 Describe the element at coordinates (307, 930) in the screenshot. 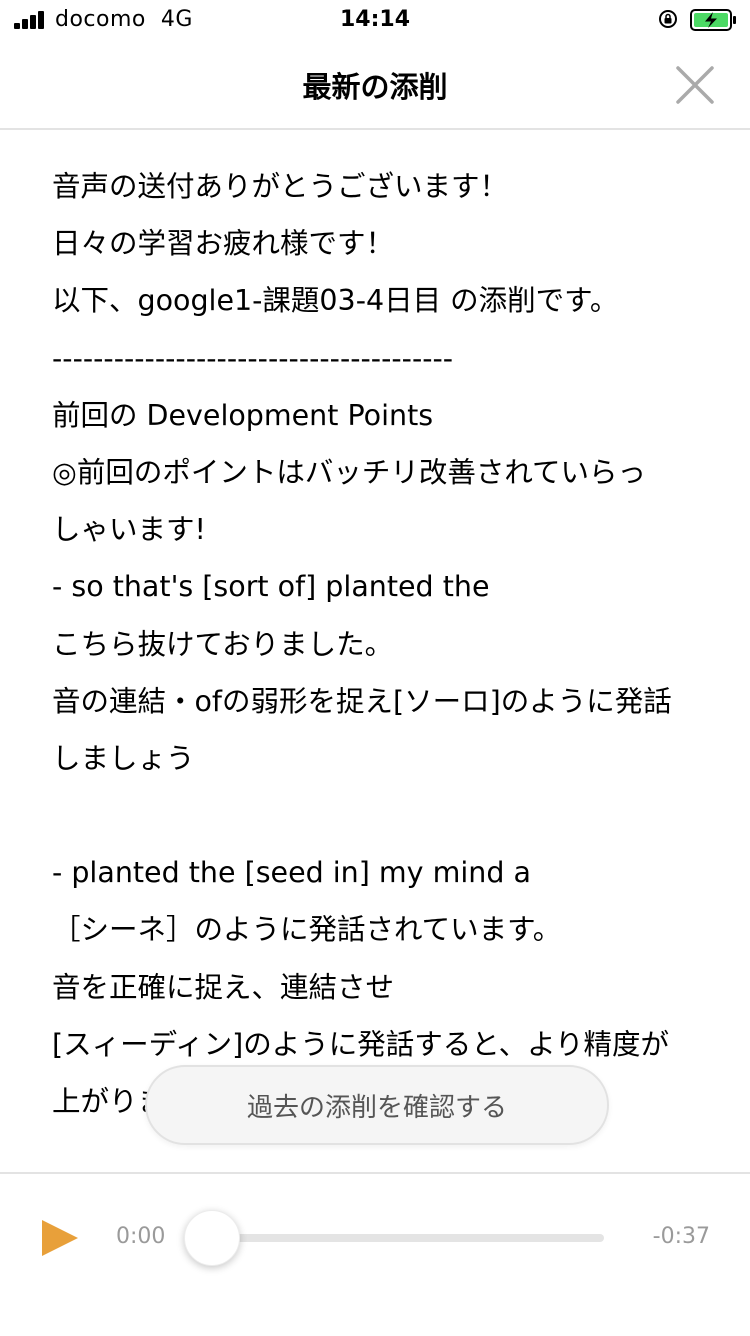

I see `content-line: ［シーネ］のように発話されています。` at that location.